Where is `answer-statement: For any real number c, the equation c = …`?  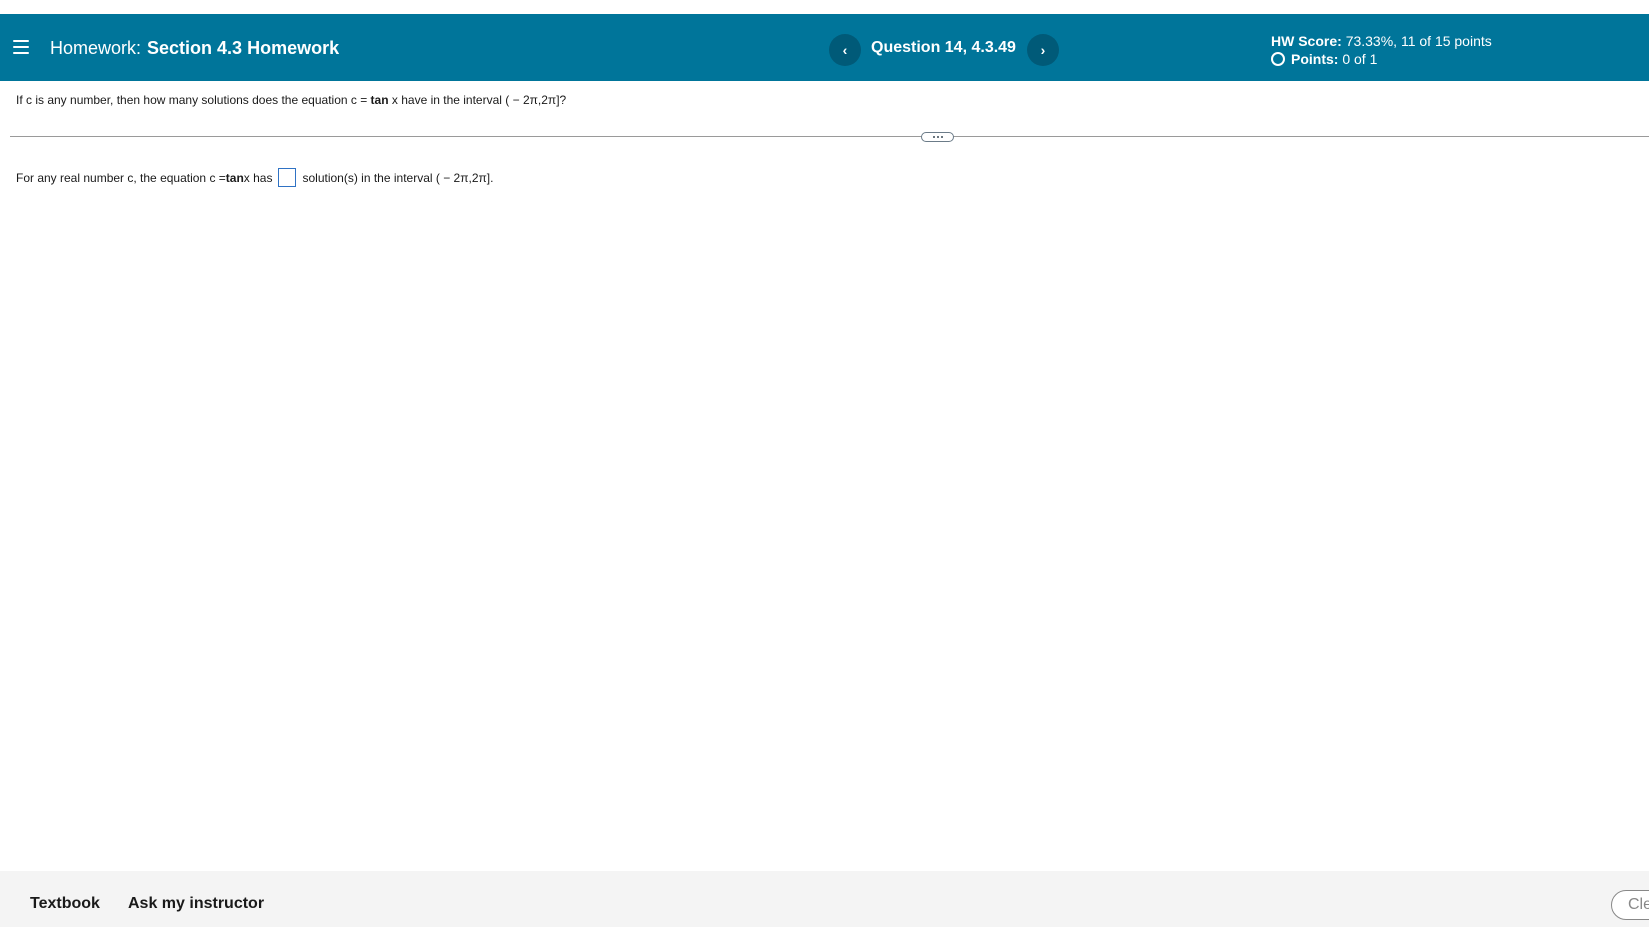
answer-statement: For any real number c, the equation c = … is located at coordinates (254, 177).